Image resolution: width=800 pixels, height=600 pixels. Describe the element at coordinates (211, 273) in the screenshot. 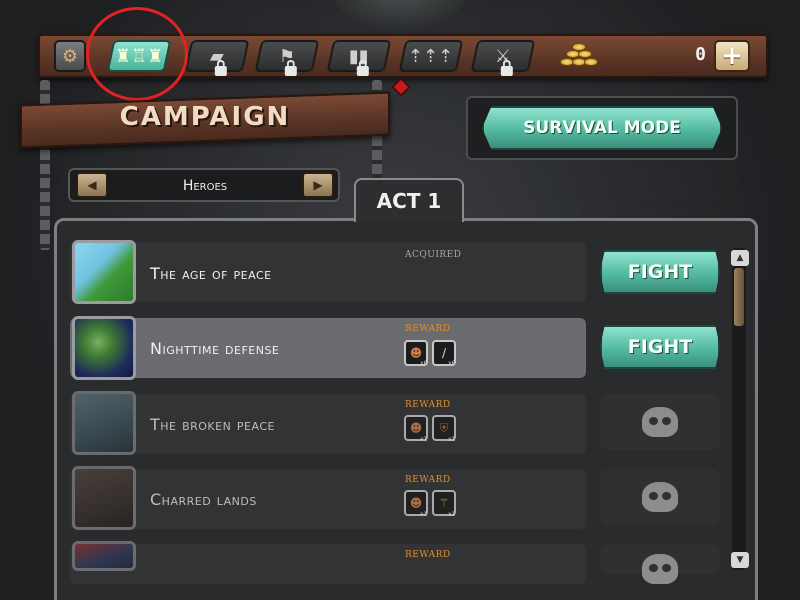

I see `mission-title: The age of peace` at that location.